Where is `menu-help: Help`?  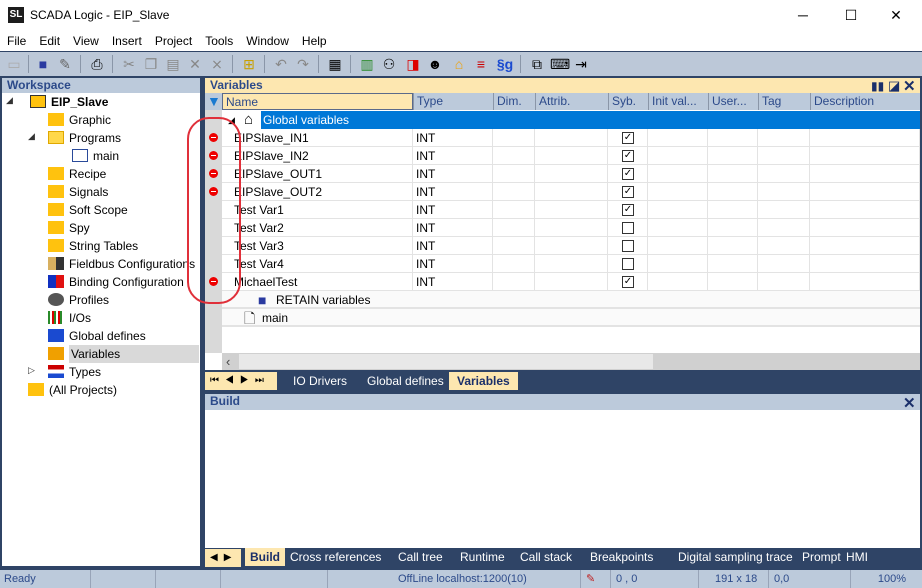 menu-help: Help is located at coordinates (314, 40).